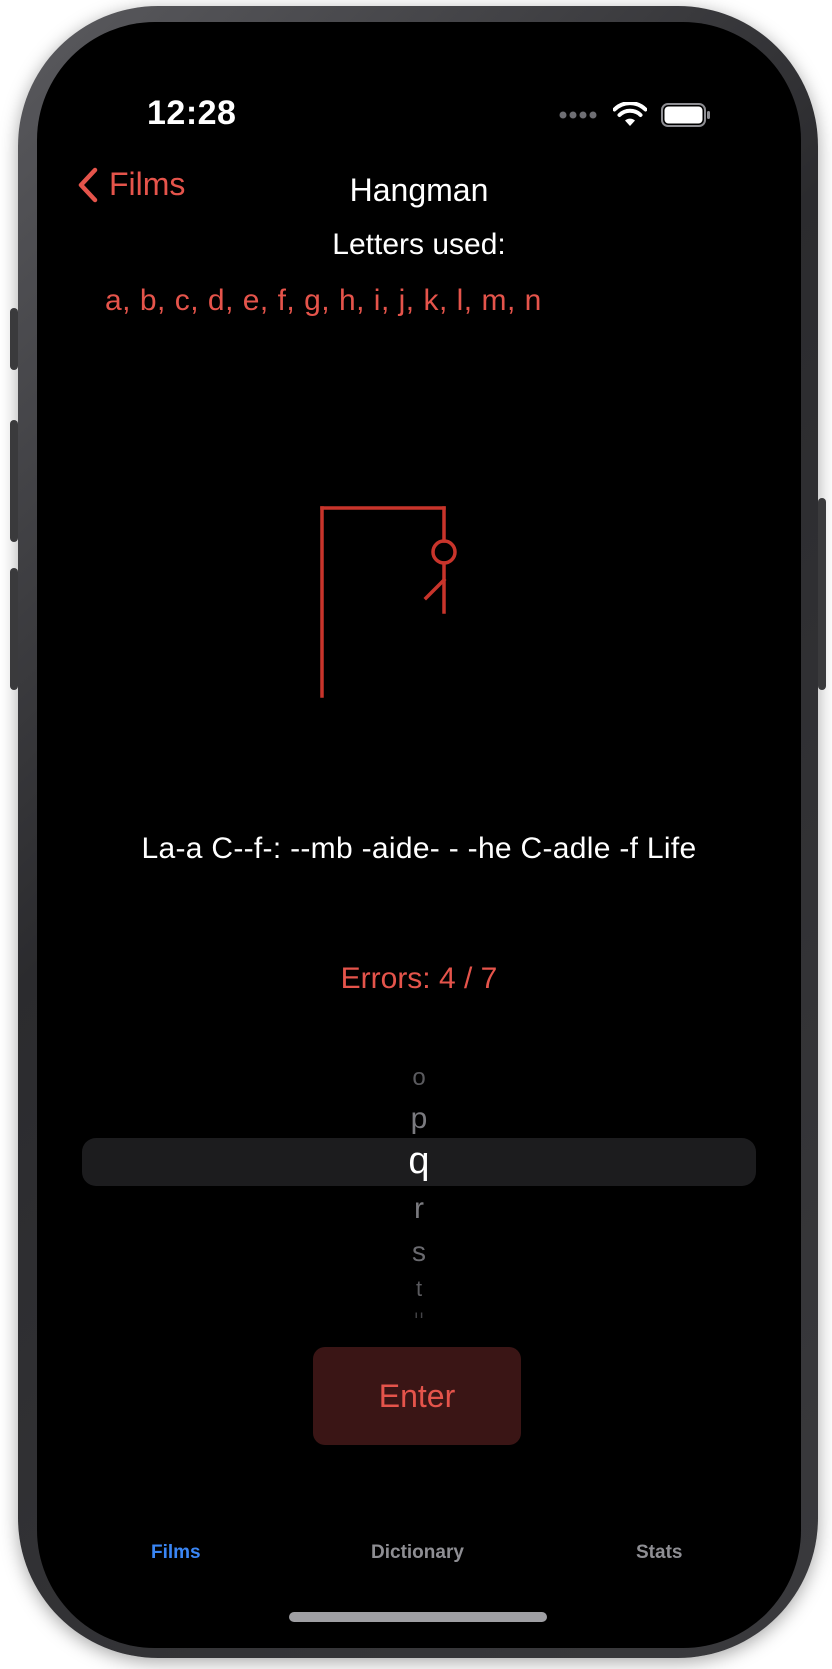 This screenshot has width=832, height=1669. I want to click on hangman-left-arm, so click(435, 589).